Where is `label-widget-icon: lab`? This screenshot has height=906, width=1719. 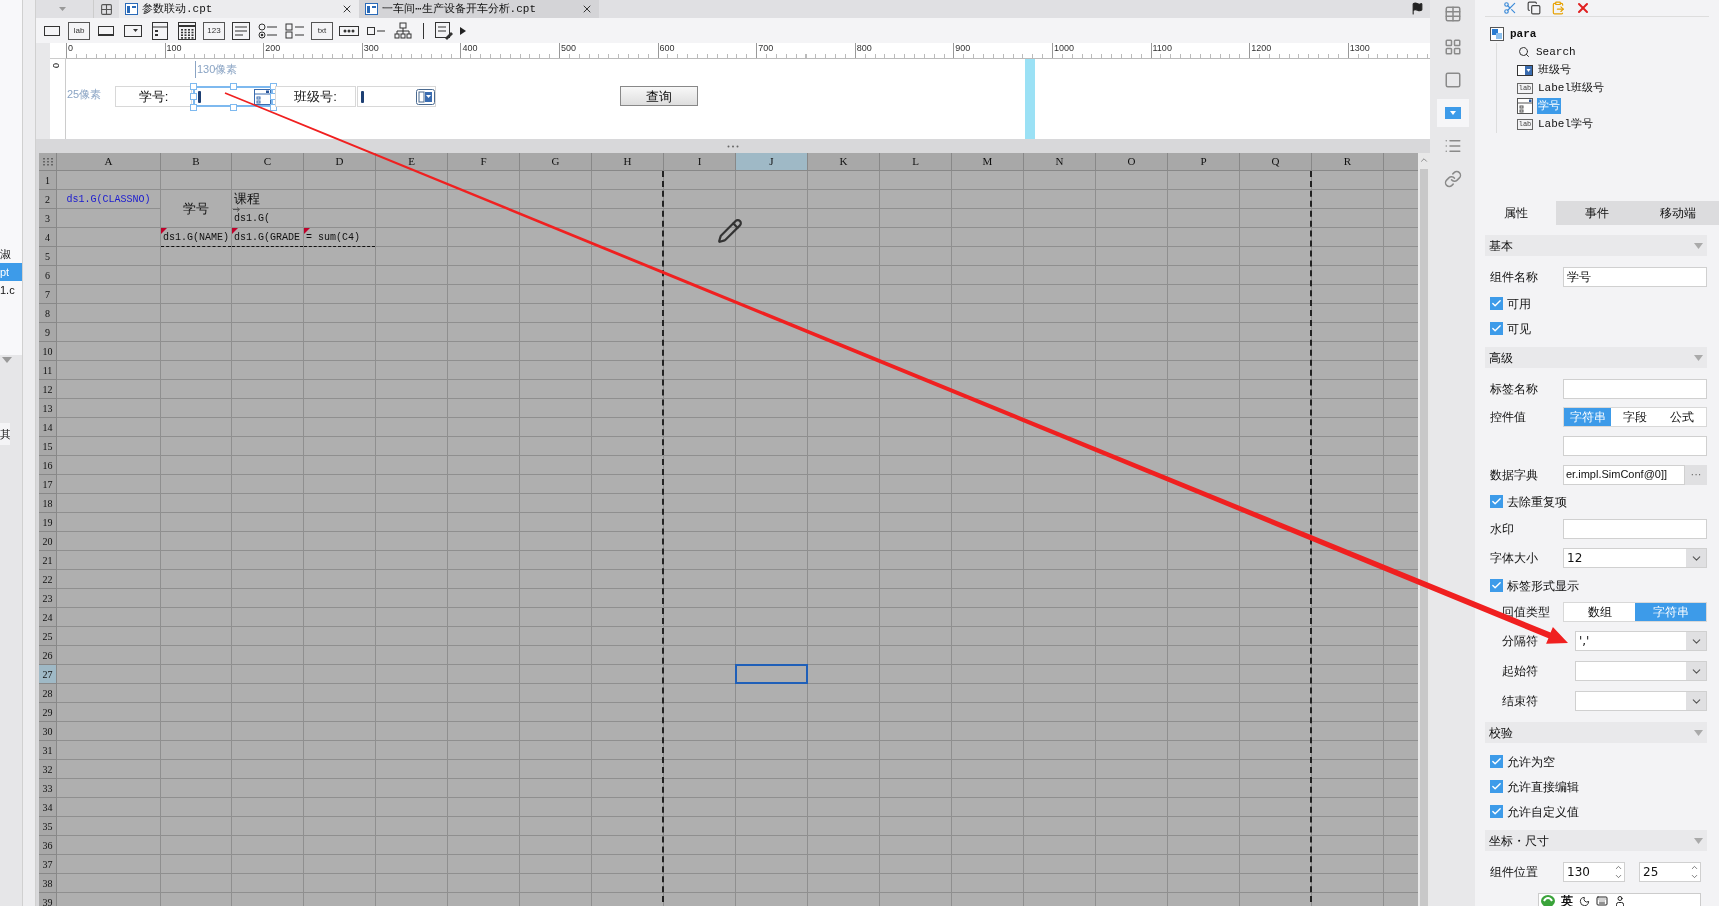 label-widget-icon: lab is located at coordinates (79, 30).